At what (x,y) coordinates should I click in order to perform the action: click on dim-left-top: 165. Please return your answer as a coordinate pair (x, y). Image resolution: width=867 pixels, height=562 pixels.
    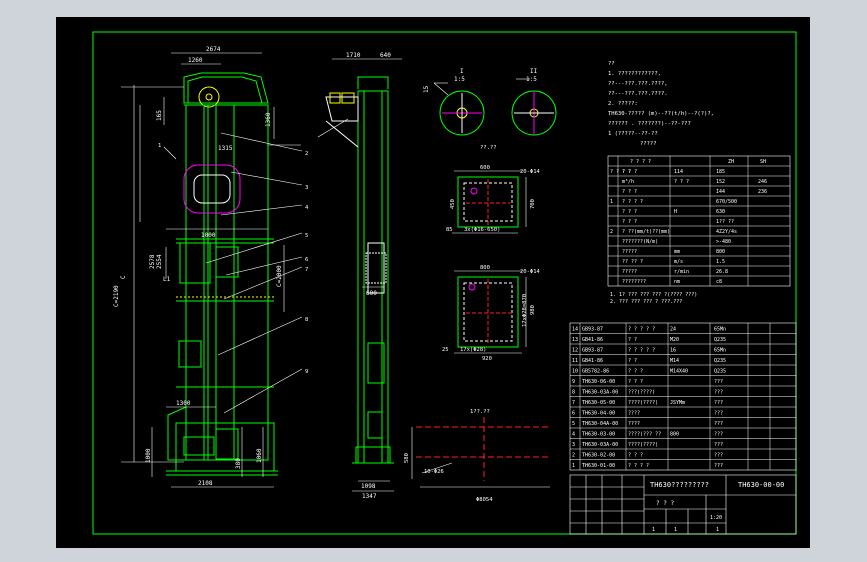
    Looking at the image, I should click on (159, 115).